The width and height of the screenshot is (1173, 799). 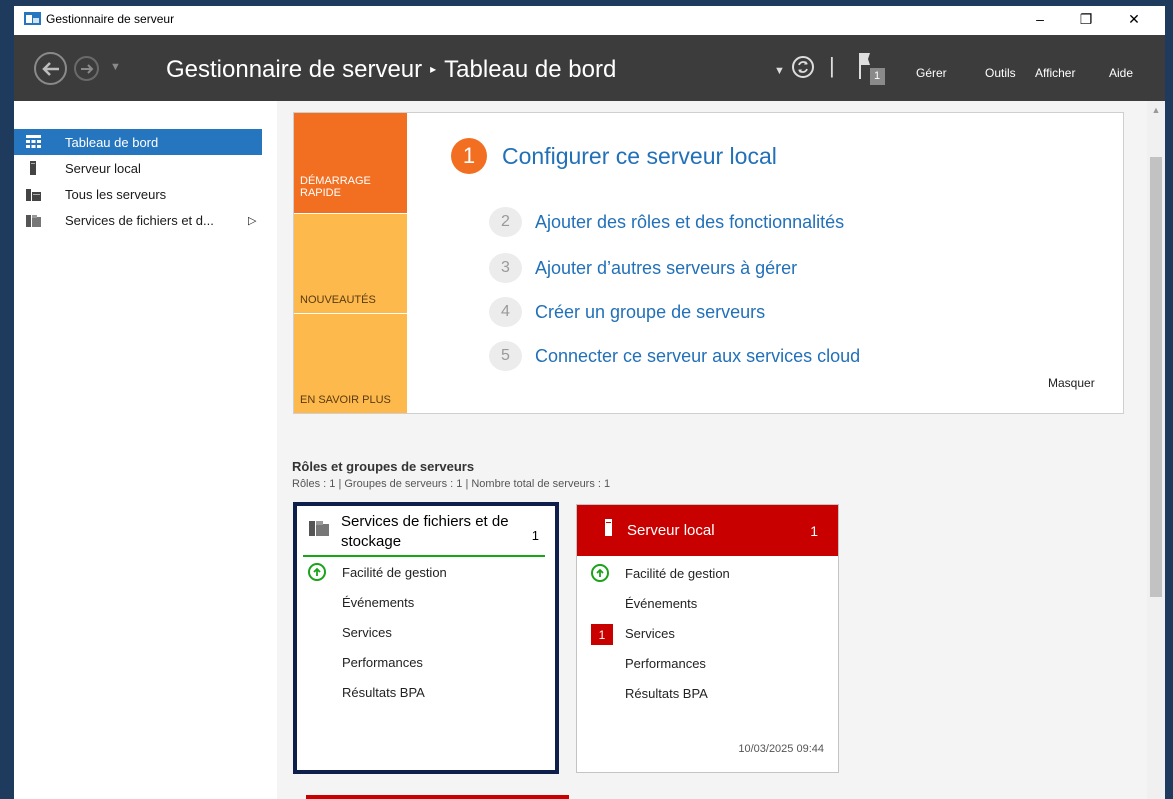 I want to click on close-button: ✕, so click(x=1134, y=19).